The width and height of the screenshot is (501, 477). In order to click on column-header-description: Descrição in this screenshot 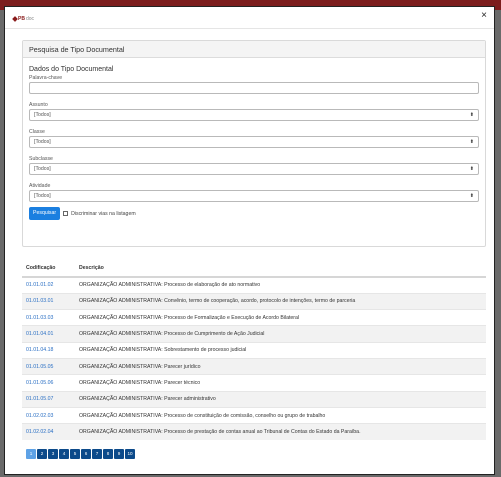, I will do `click(280, 269)`.